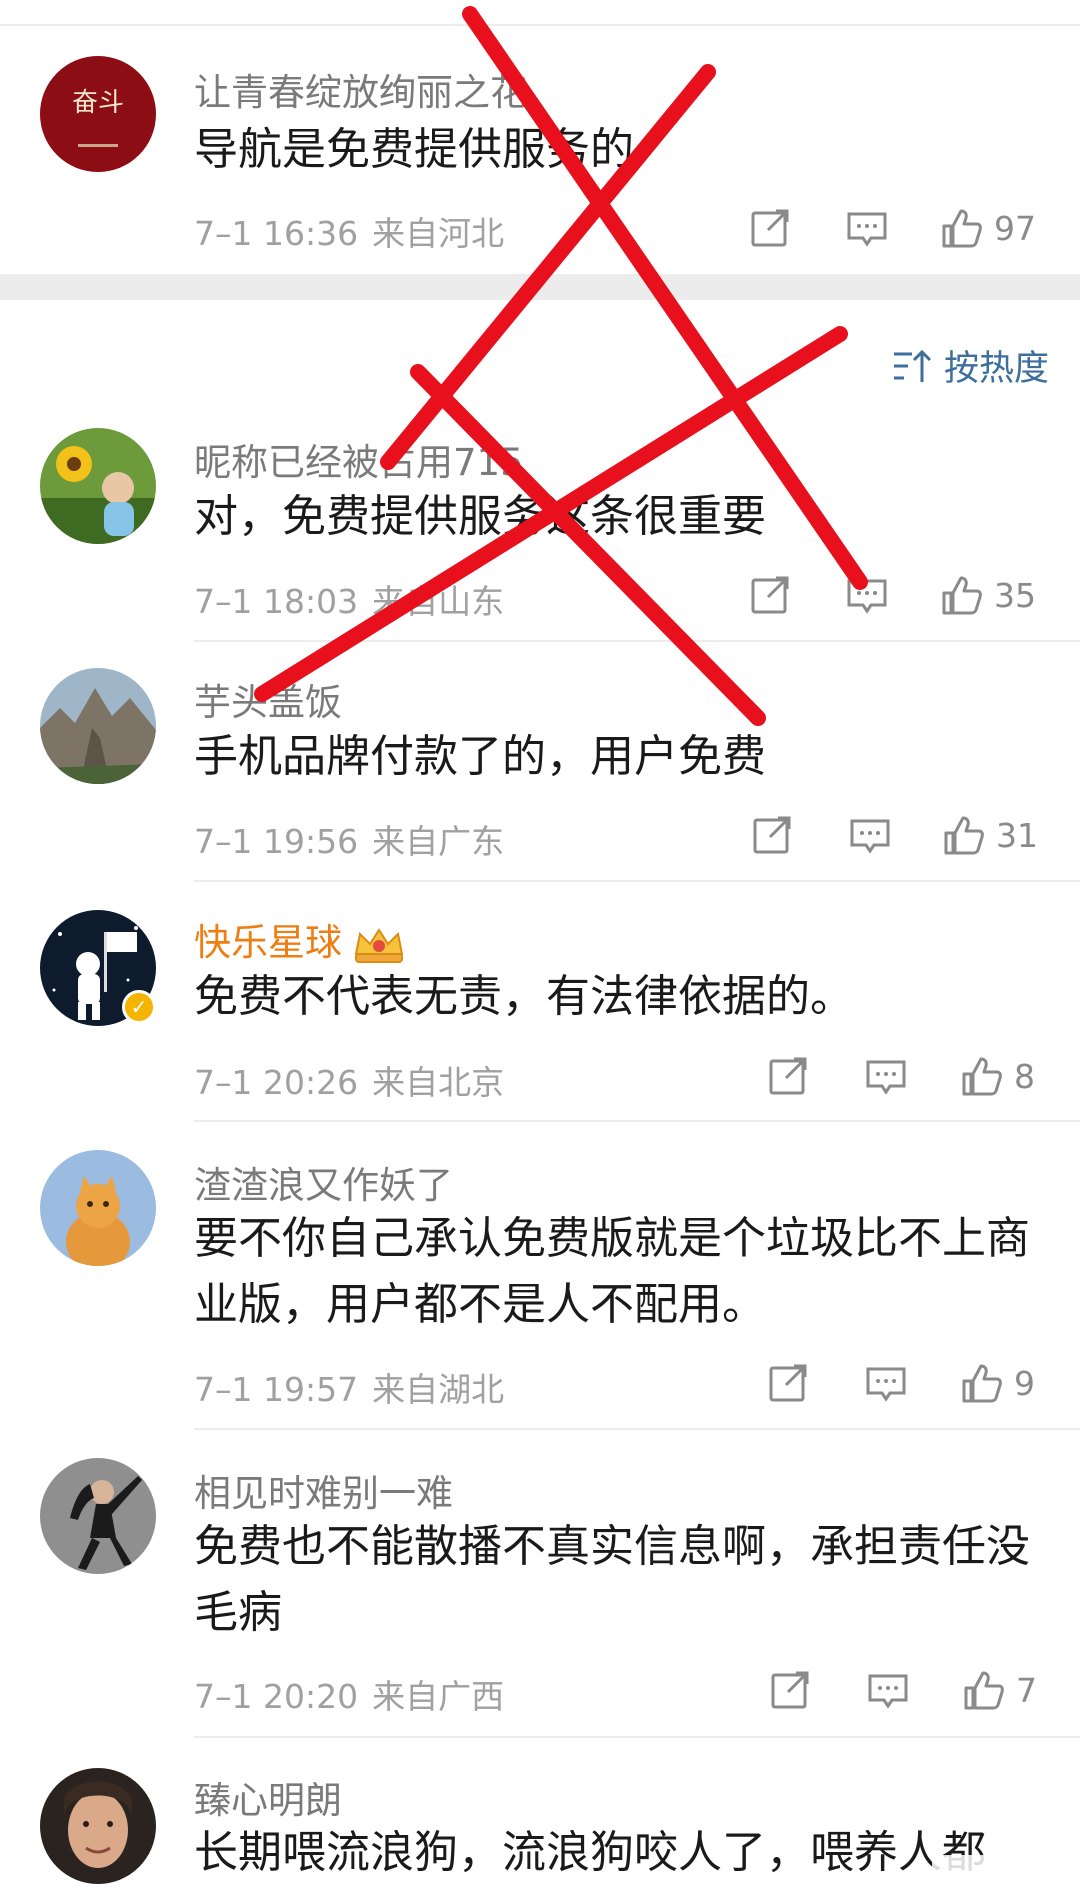  I want to click on avatar: 奋斗, so click(98, 114).